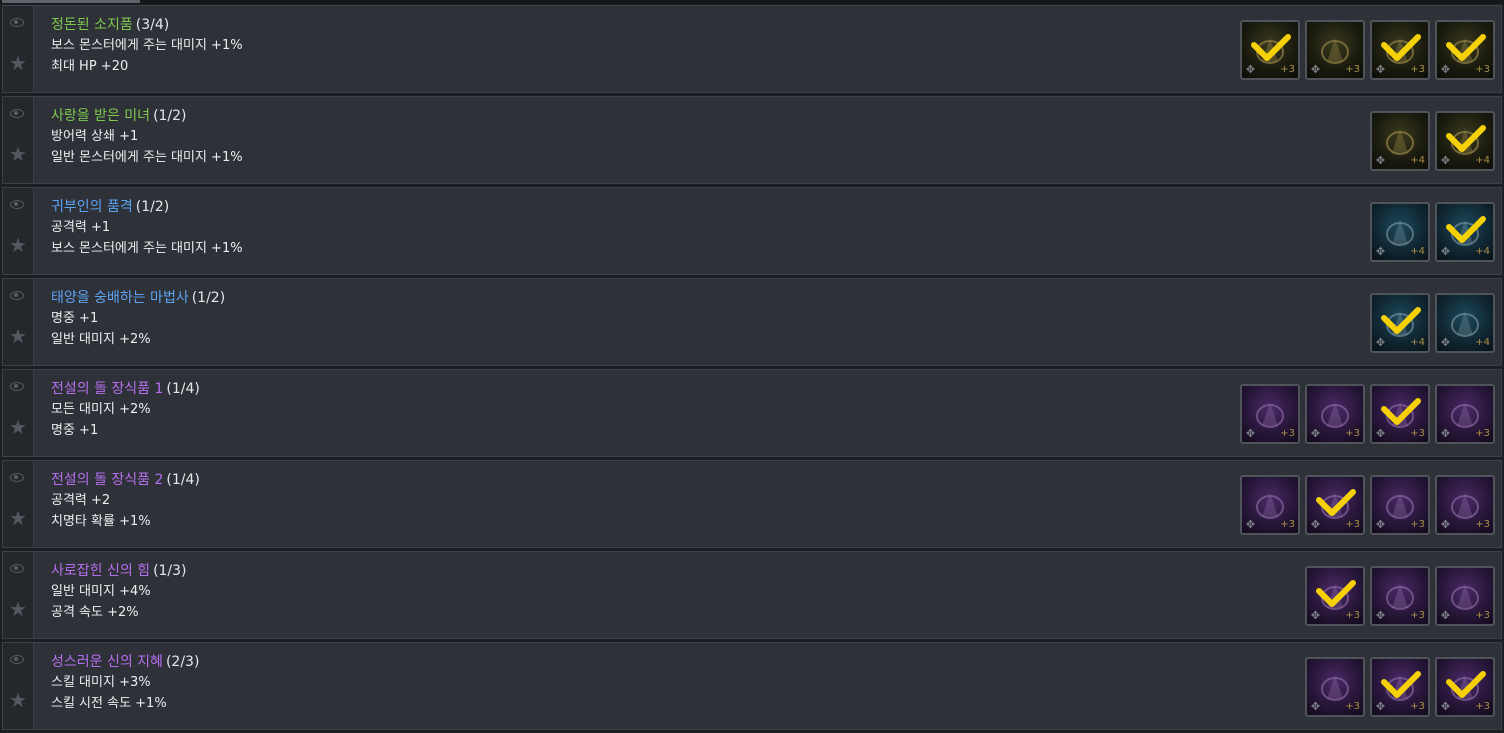 Image resolution: width=1504 pixels, height=733 pixels. I want to click on set-info: 귀부인의 품격 (1/2) 공격력 +1 보스 몬스터에게 주는 대미지 +1%, so click(147, 228).